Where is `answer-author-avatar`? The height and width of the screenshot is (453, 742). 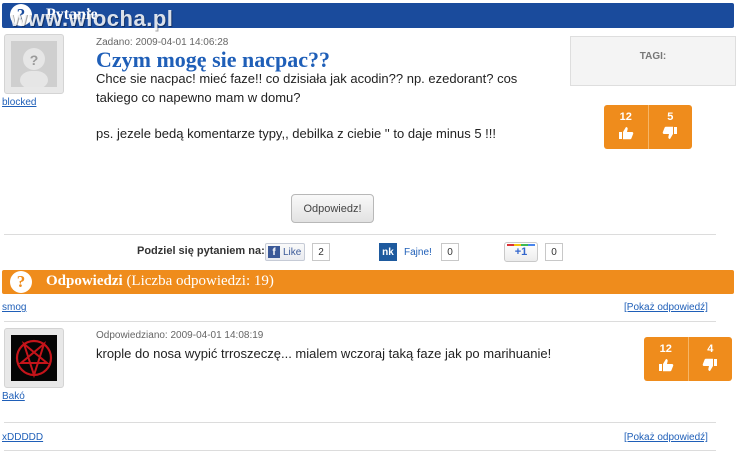
answer-author-avatar is located at coordinates (34, 358).